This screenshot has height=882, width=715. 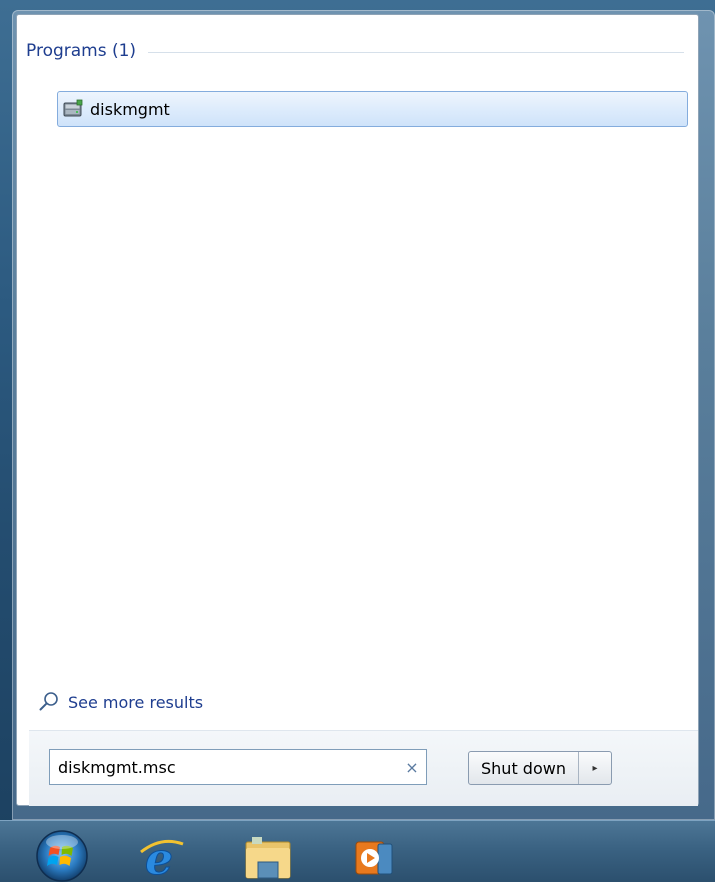 I want to click on start-search-box: ×, so click(x=238, y=767).